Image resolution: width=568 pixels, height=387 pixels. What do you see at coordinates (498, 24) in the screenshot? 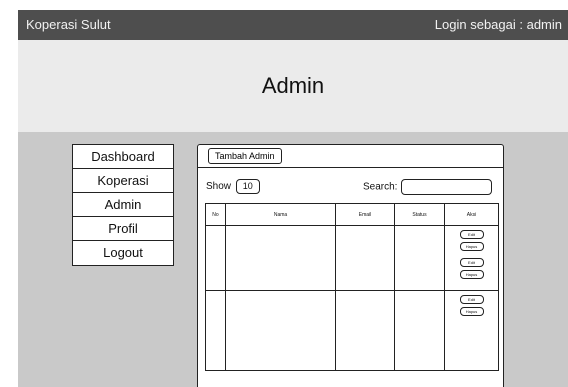
I see `login-status: Login sebagai : admin` at bounding box center [498, 24].